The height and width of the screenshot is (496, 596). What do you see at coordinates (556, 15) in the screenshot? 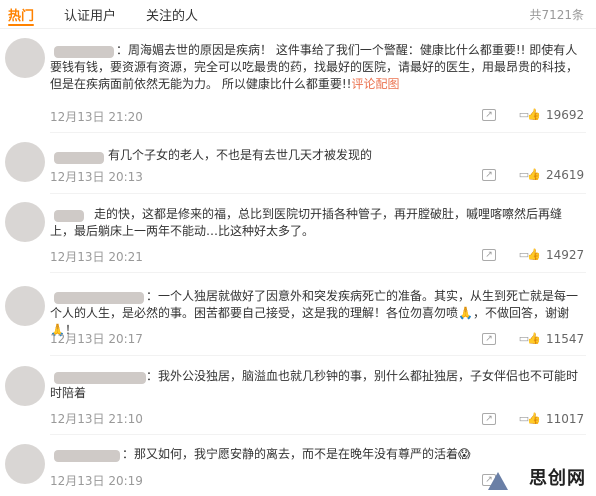
I see `total-comment-count: 共7121条` at bounding box center [556, 15].